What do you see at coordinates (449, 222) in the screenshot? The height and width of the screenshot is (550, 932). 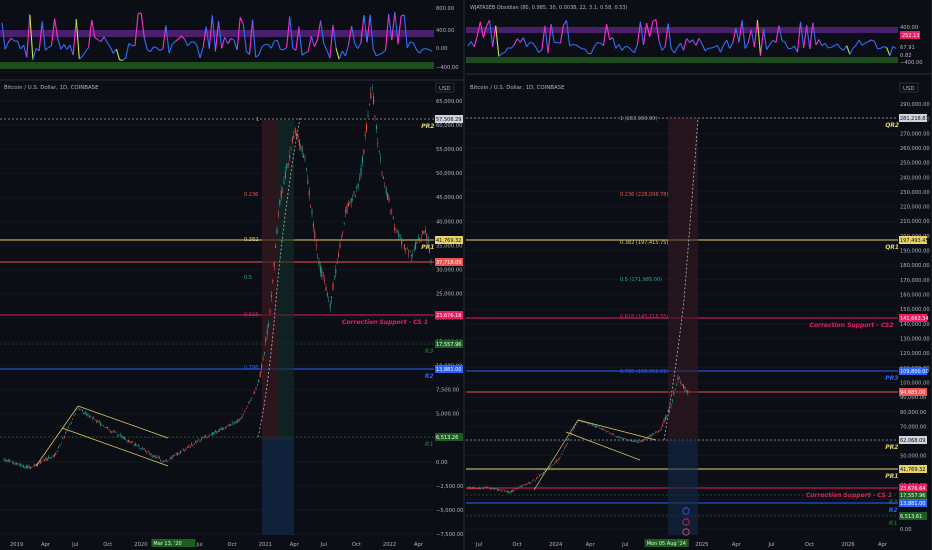 I see `price-tick-label: 40,000.00` at bounding box center [449, 222].